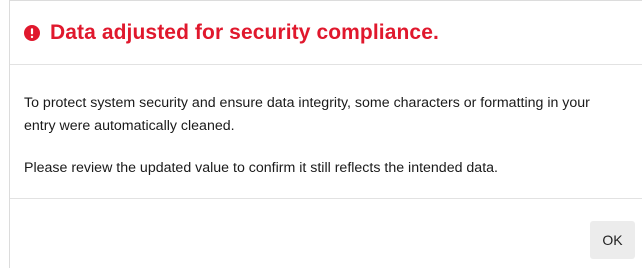  What do you see at coordinates (244, 32) in the screenshot?
I see `dialog-title: Data adjusted for security compliance.` at bounding box center [244, 32].